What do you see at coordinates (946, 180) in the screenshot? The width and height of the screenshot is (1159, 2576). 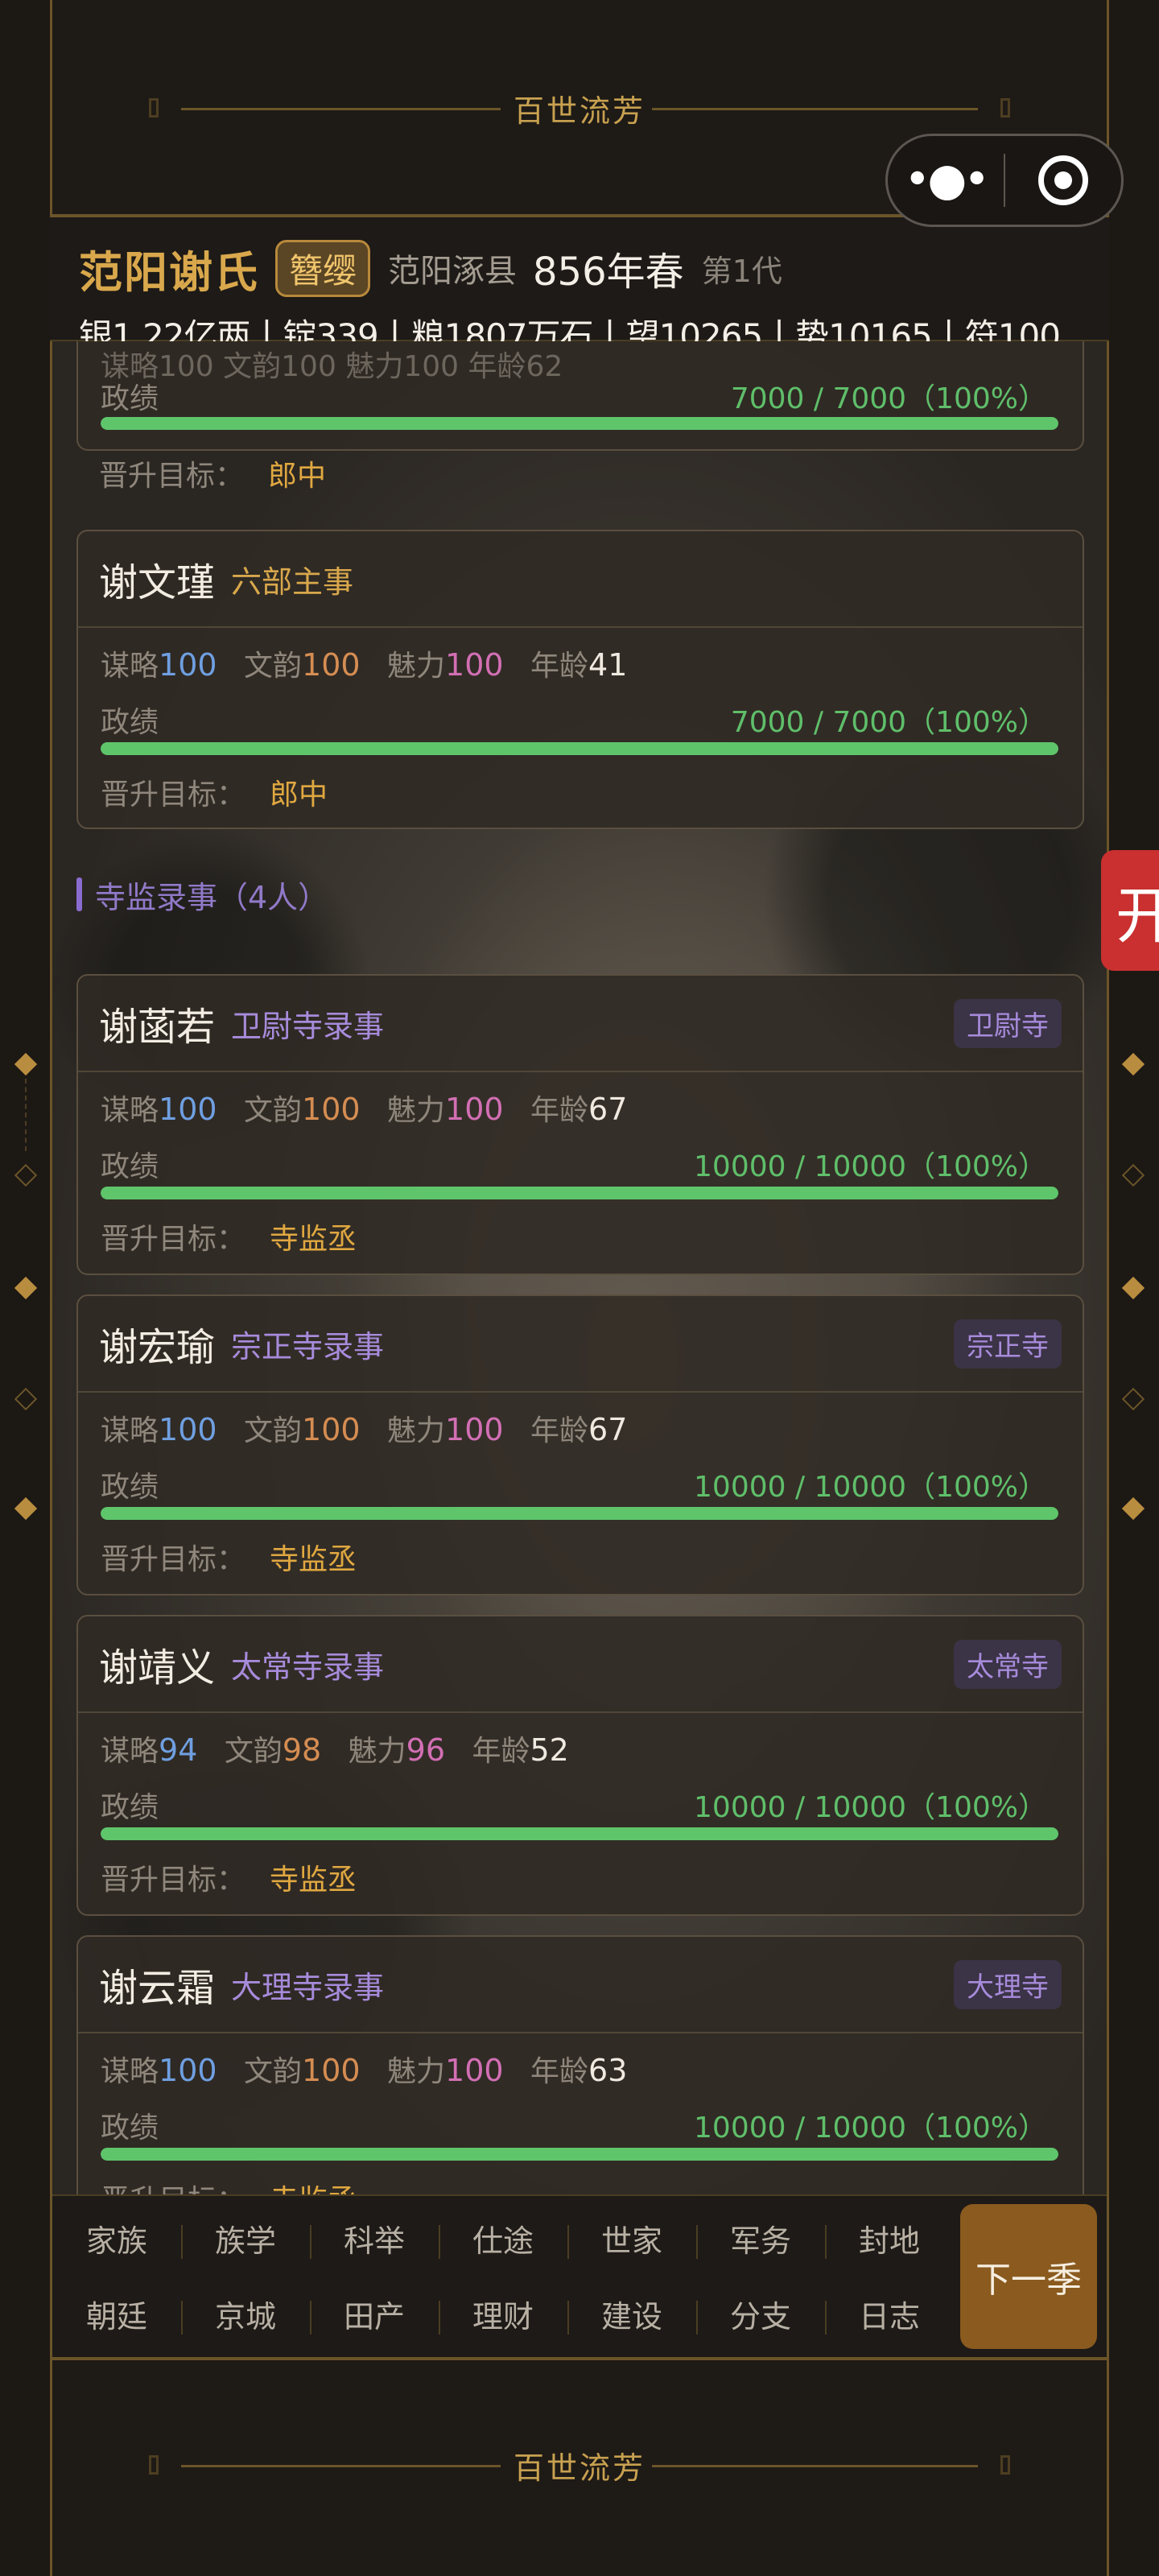 I see `more-icon: •●•` at bounding box center [946, 180].